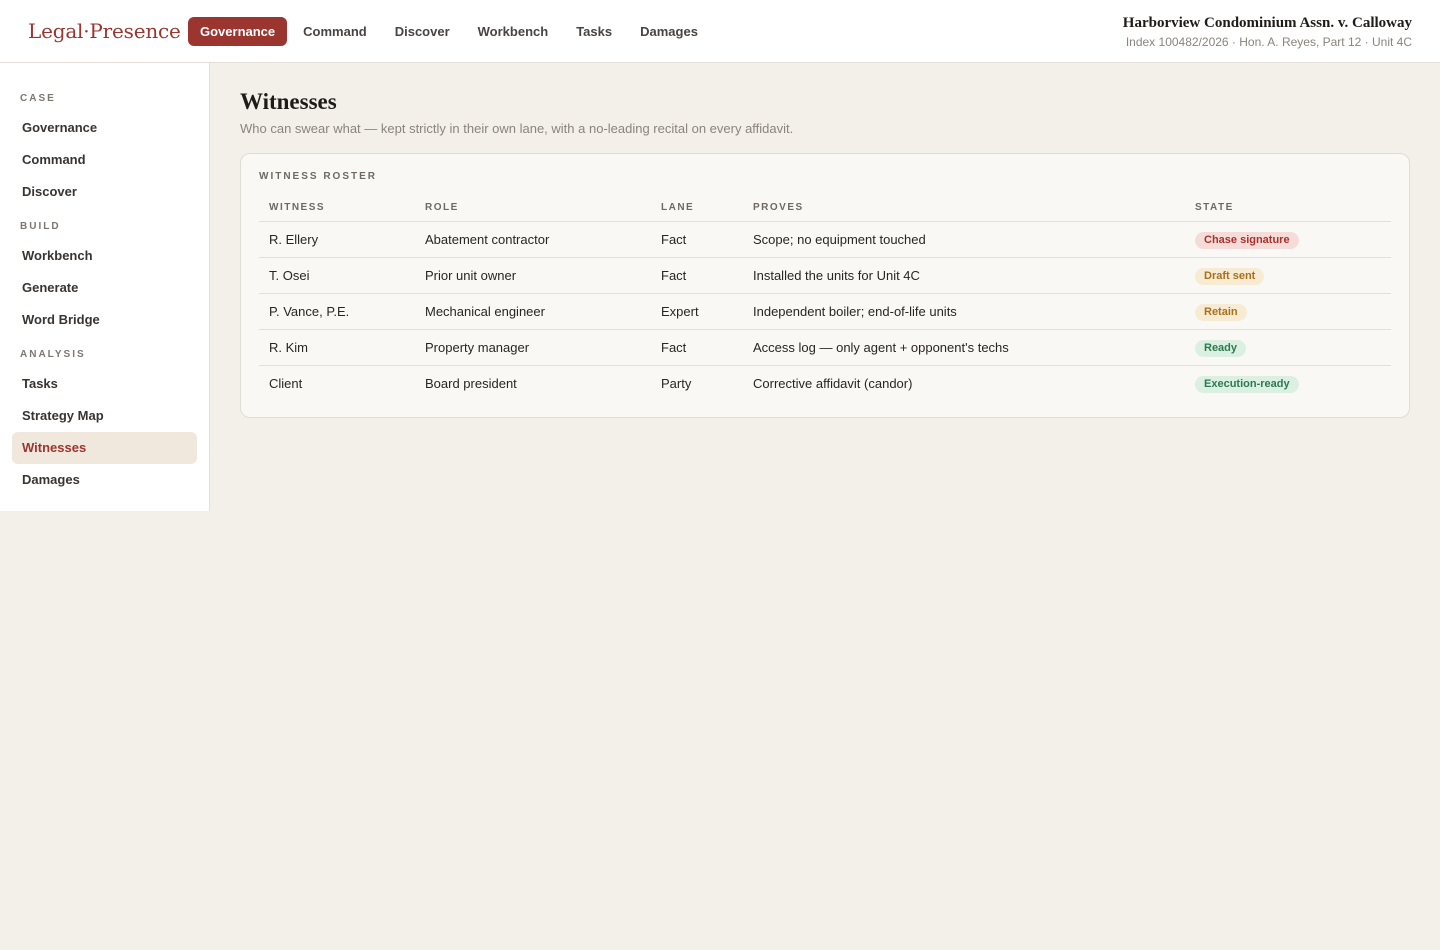  Describe the element at coordinates (471, 383) in the screenshot. I see `cell-role: Board president` at that location.